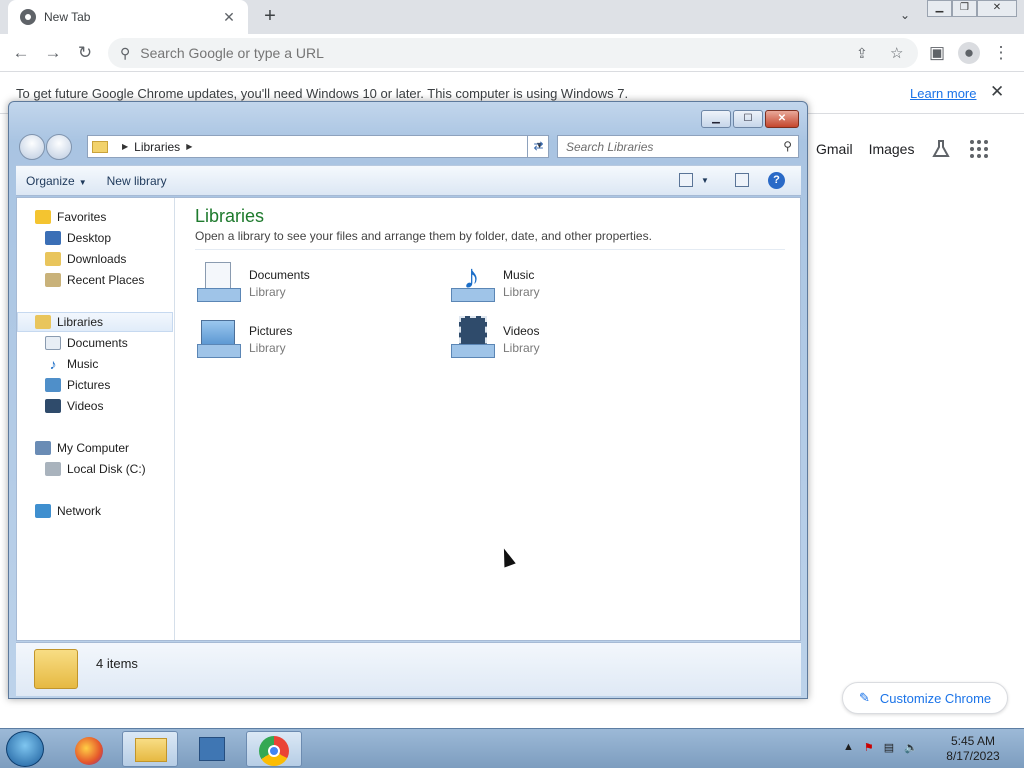  What do you see at coordinates (911, 747) in the screenshot?
I see `volume-muted-icon: 🔈` at bounding box center [911, 747].